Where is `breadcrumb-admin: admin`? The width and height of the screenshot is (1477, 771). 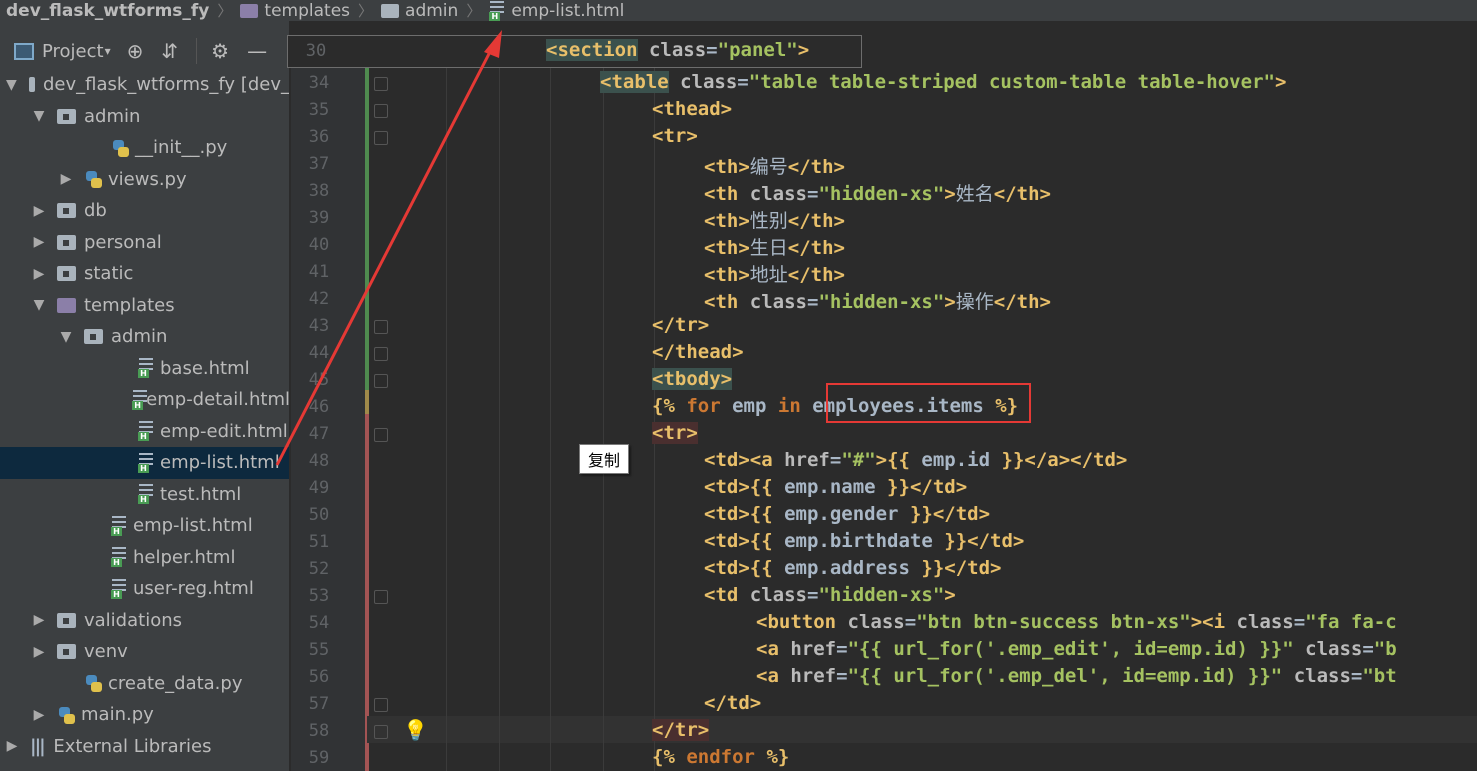 breadcrumb-admin: admin is located at coordinates (419, 10).